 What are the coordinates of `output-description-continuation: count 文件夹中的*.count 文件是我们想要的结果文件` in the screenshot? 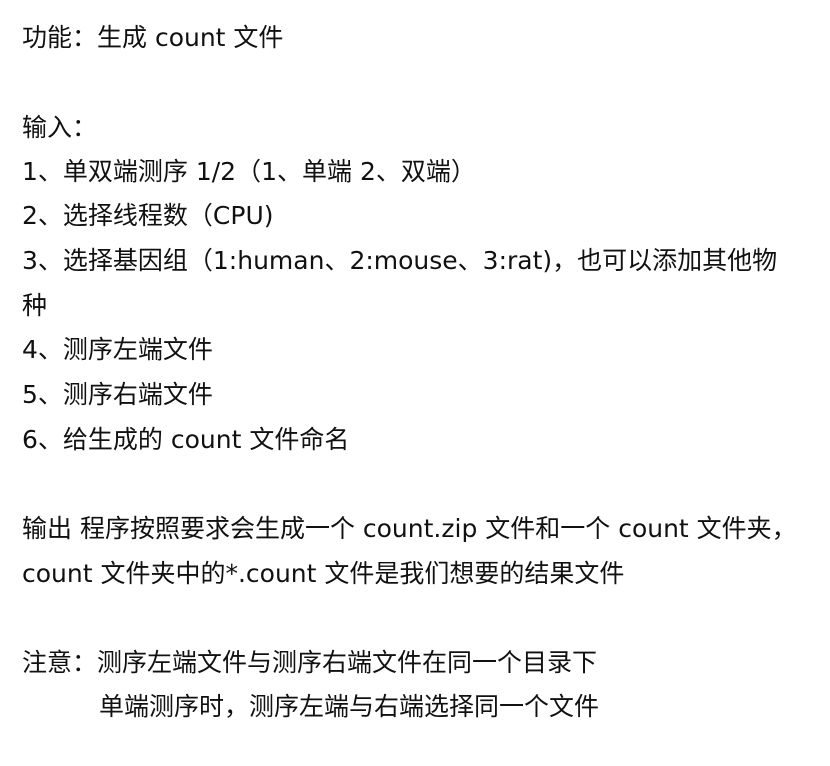 It's located at (323, 573).